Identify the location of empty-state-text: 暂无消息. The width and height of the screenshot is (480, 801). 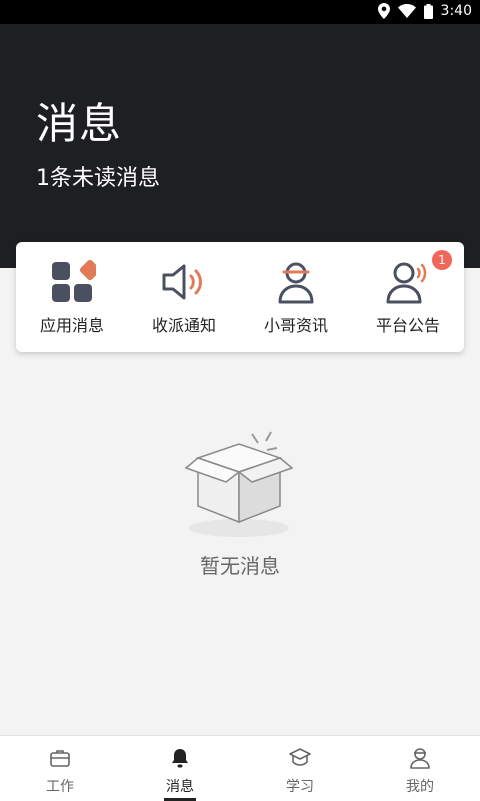
(240, 566).